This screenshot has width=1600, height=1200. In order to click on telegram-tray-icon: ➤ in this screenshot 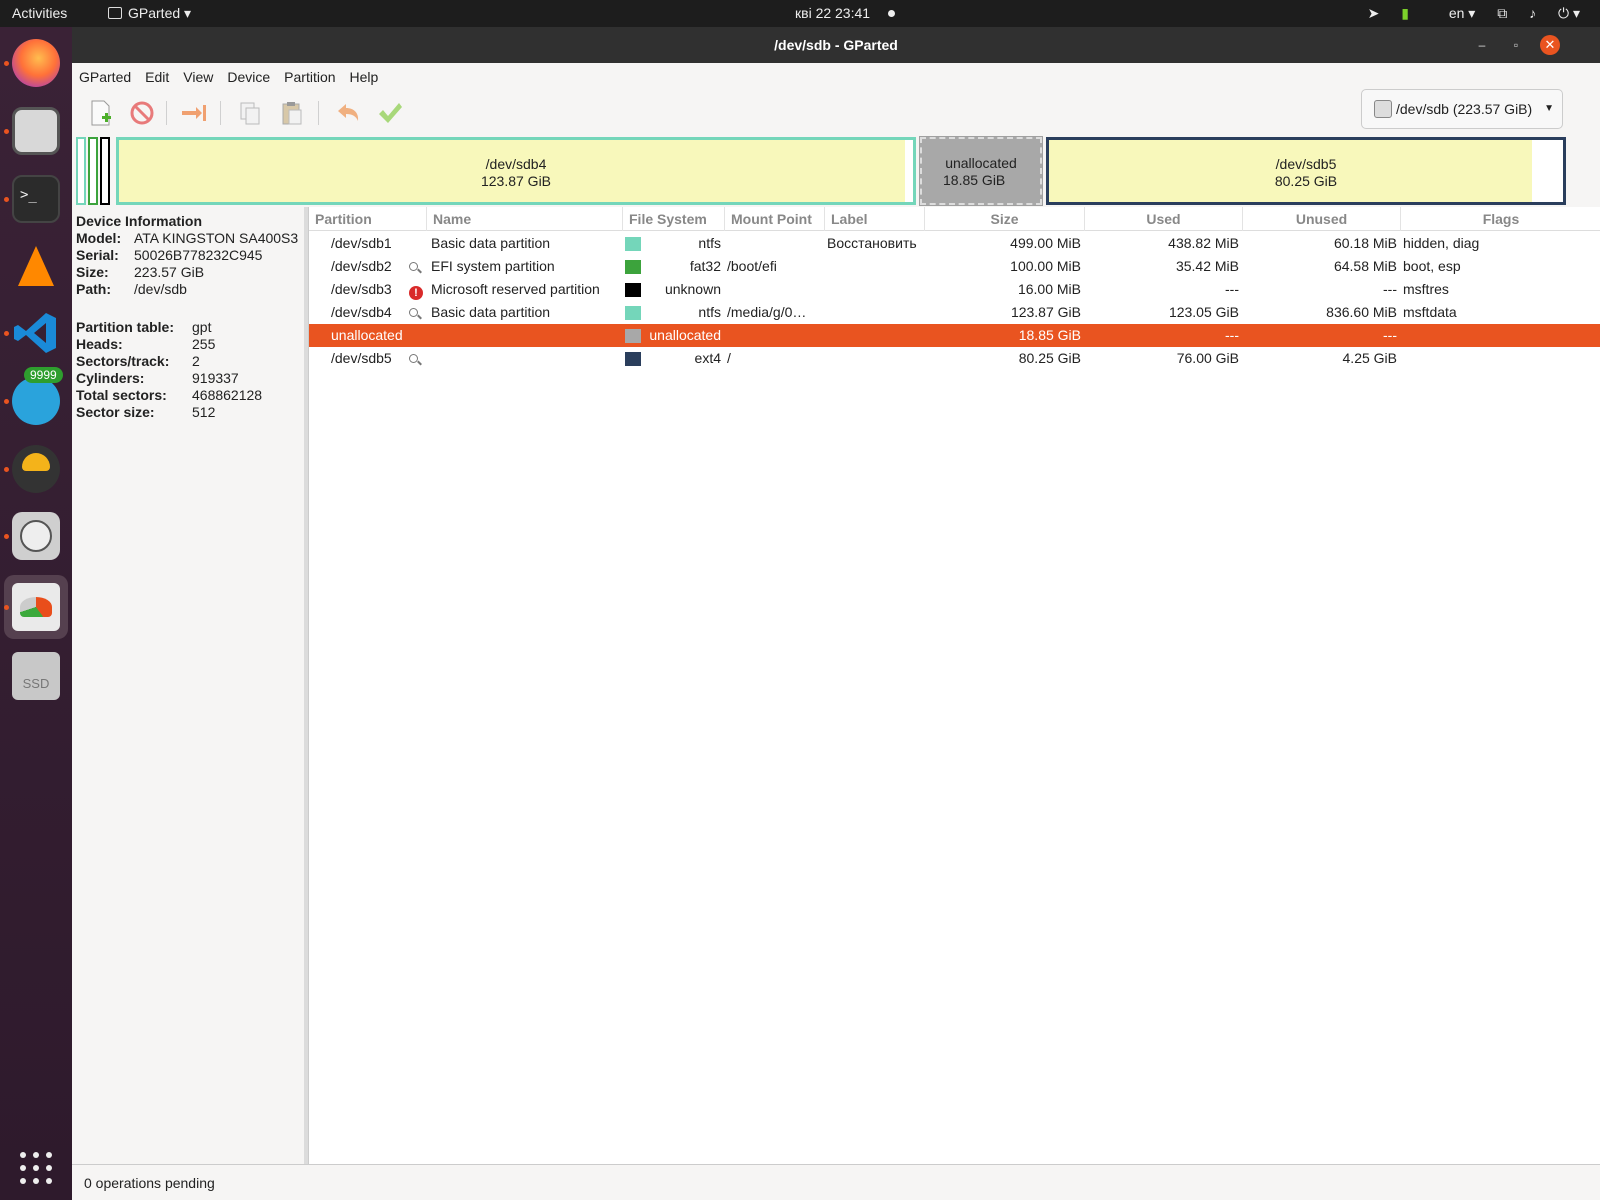, I will do `click(1374, 13)`.